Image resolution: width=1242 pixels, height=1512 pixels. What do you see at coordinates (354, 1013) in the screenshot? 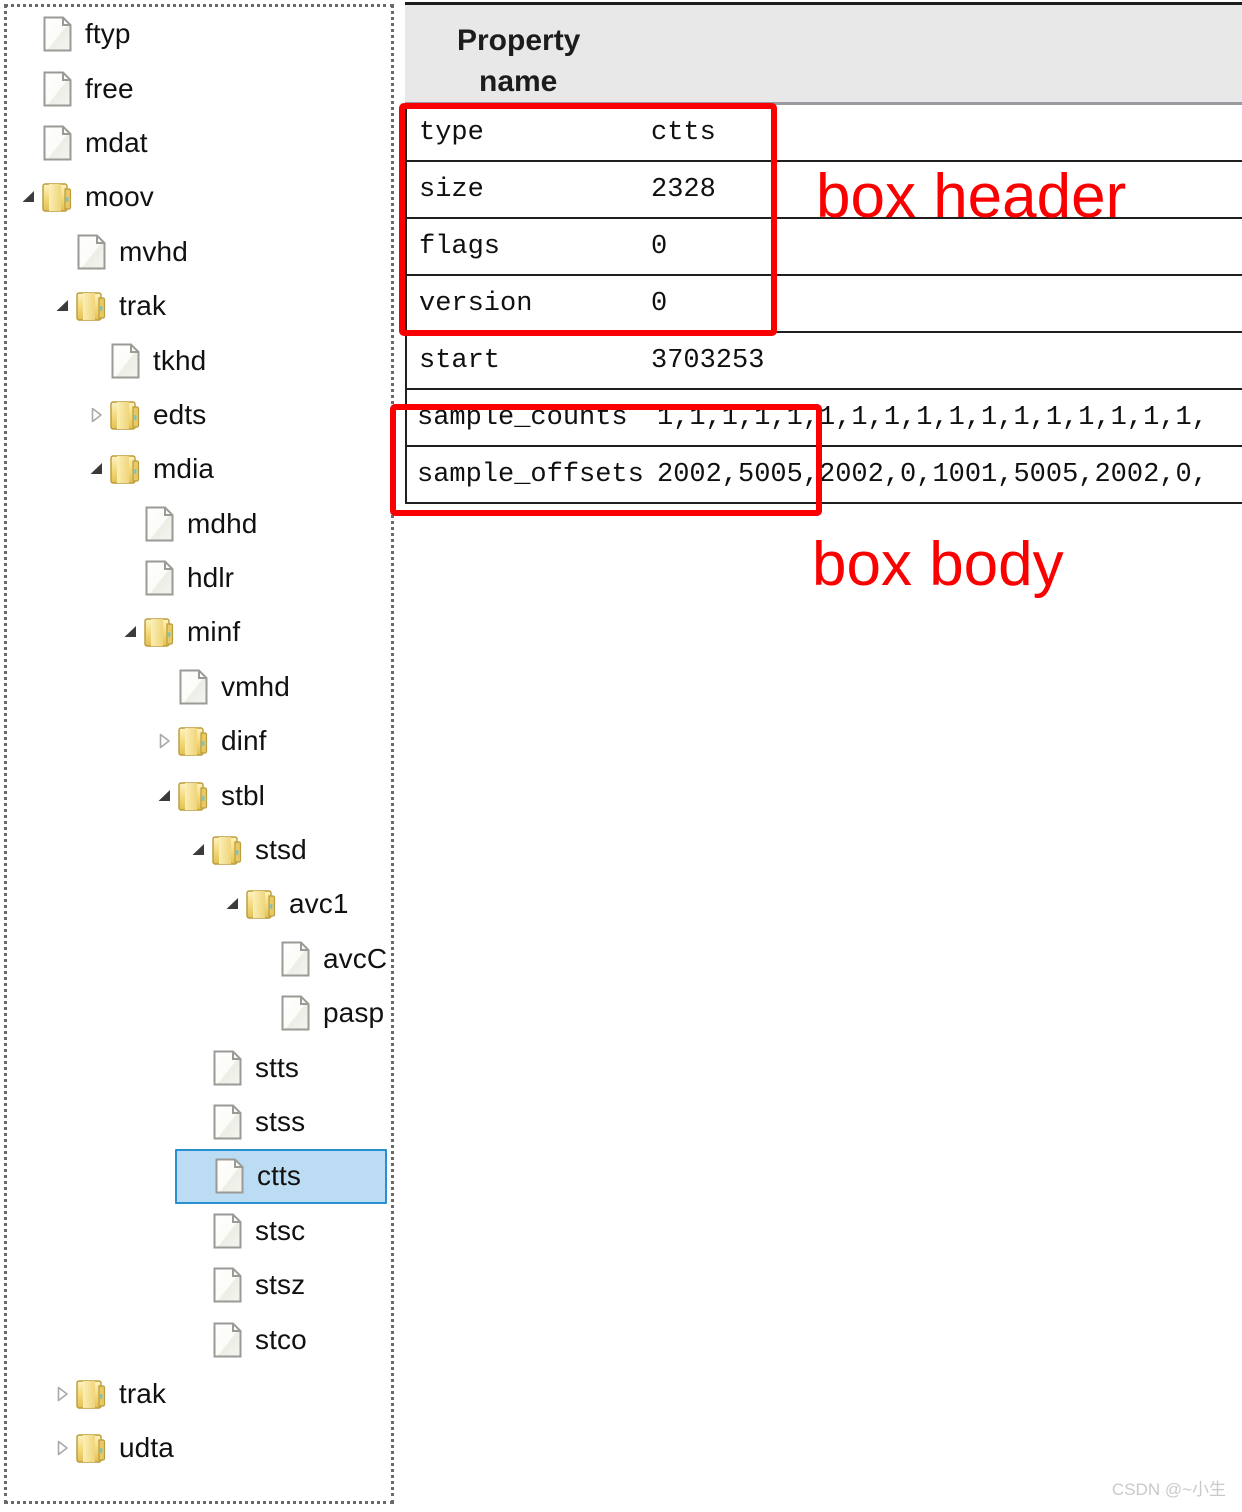
I see `tree-item-label: pasp` at bounding box center [354, 1013].